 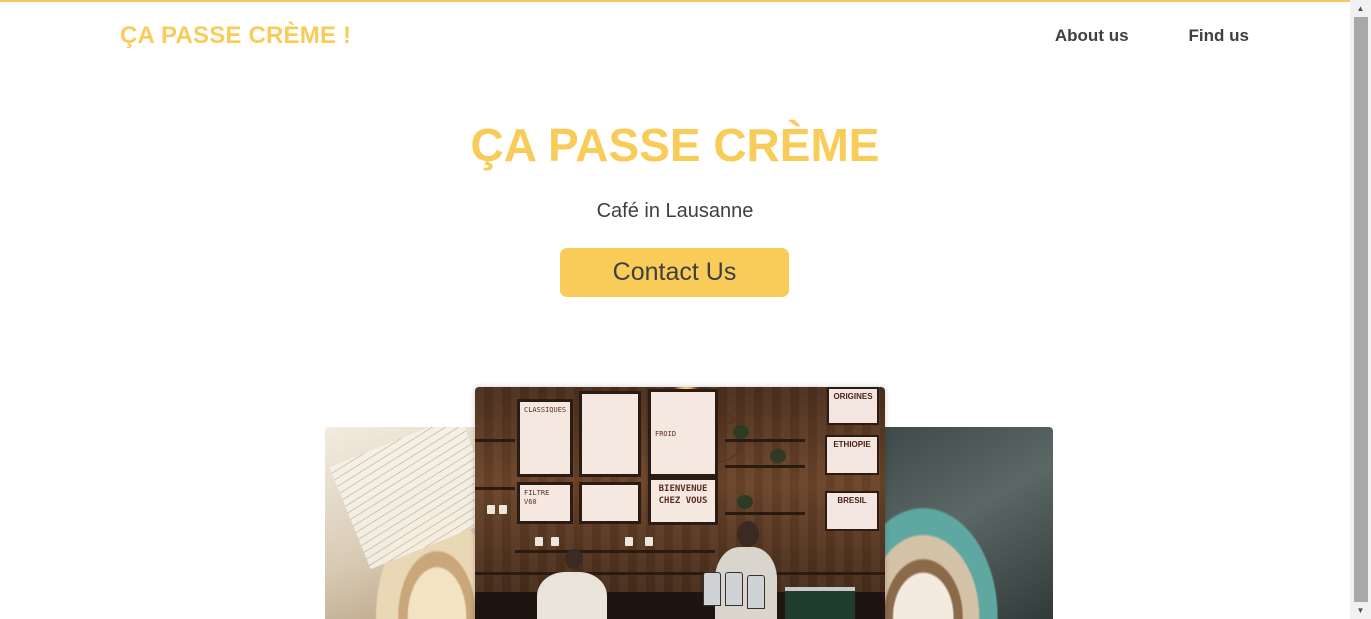 I want to click on scroll-up-arrow-icon: ▲, so click(x=1360, y=8).